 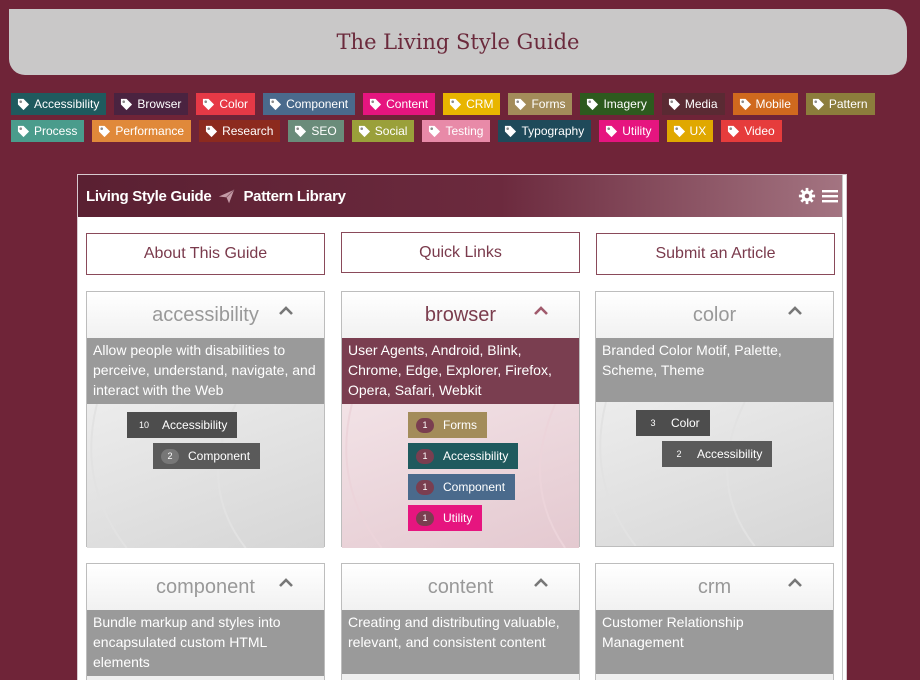 I want to click on tag-filter-label: Typography, so click(x=553, y=131).